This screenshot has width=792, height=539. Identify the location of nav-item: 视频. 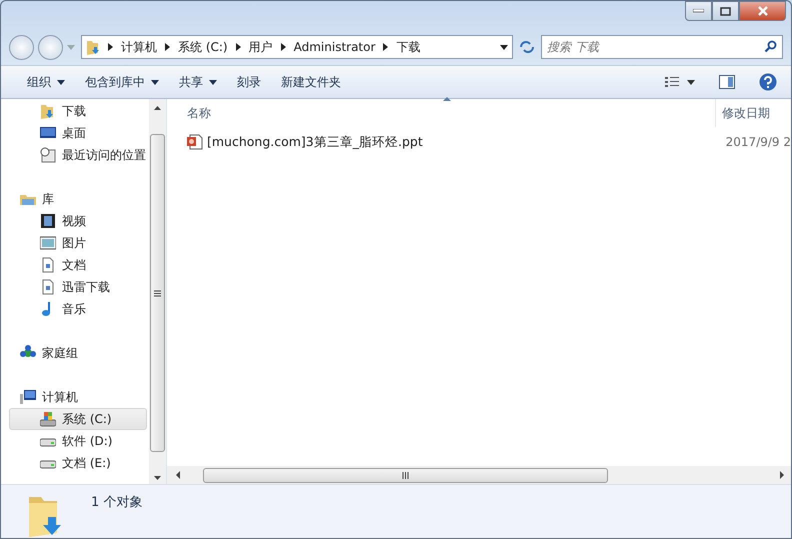
(78, 221).